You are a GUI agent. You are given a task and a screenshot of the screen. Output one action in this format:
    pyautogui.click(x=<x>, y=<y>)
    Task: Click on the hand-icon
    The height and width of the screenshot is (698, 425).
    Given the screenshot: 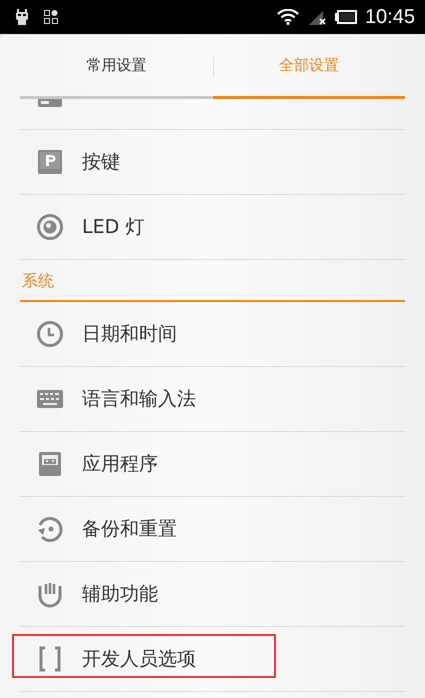 What is the action you would take?
    pyautogui.click(x=50, y=594)
    